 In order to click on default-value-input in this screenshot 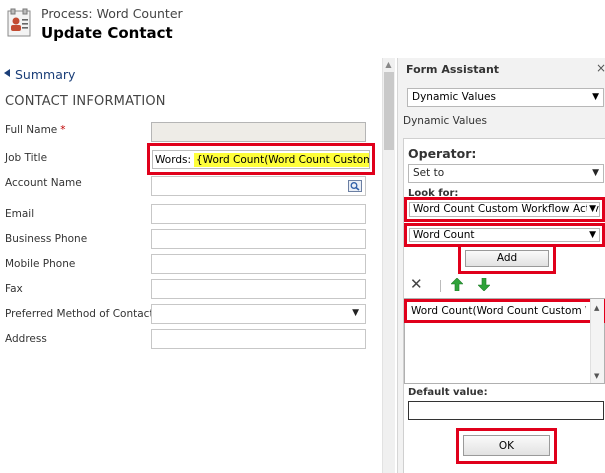, I will do `click(506, 410)`.